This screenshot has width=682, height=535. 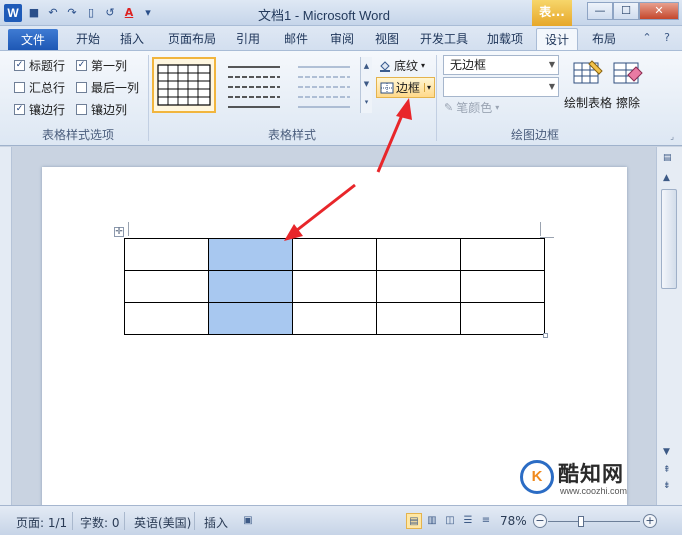 What do you see at coordinates (666, 178) in the screenshot?
I see `scroll-up-icon: ▲` at bounding box center [666, 178].